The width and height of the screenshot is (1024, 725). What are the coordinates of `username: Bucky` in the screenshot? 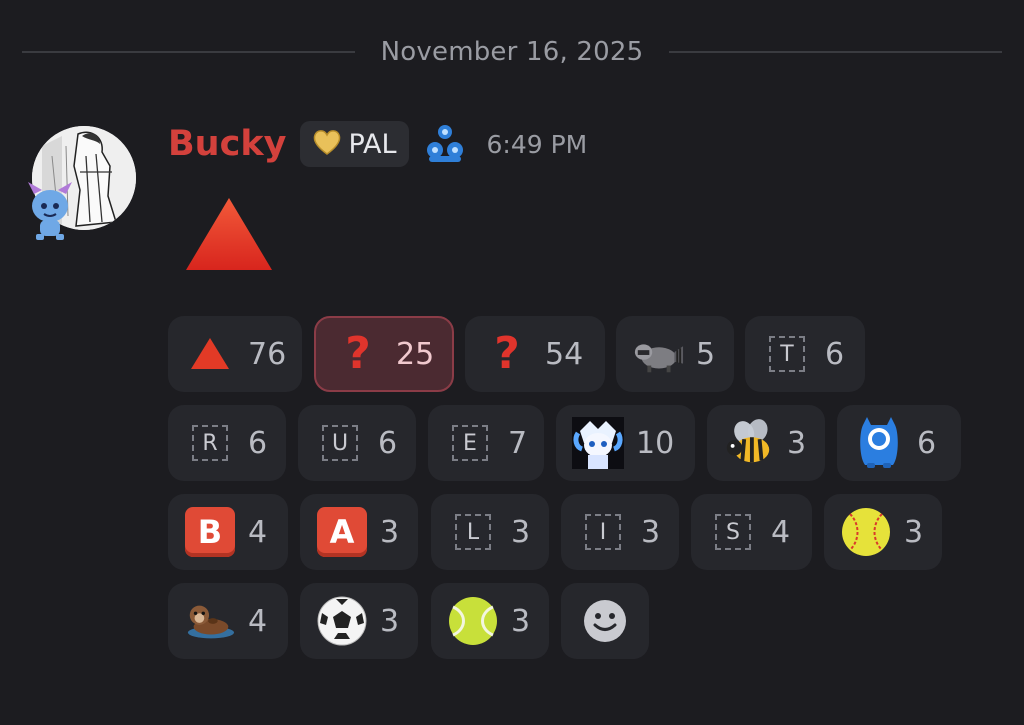 It's located at (227, 144).